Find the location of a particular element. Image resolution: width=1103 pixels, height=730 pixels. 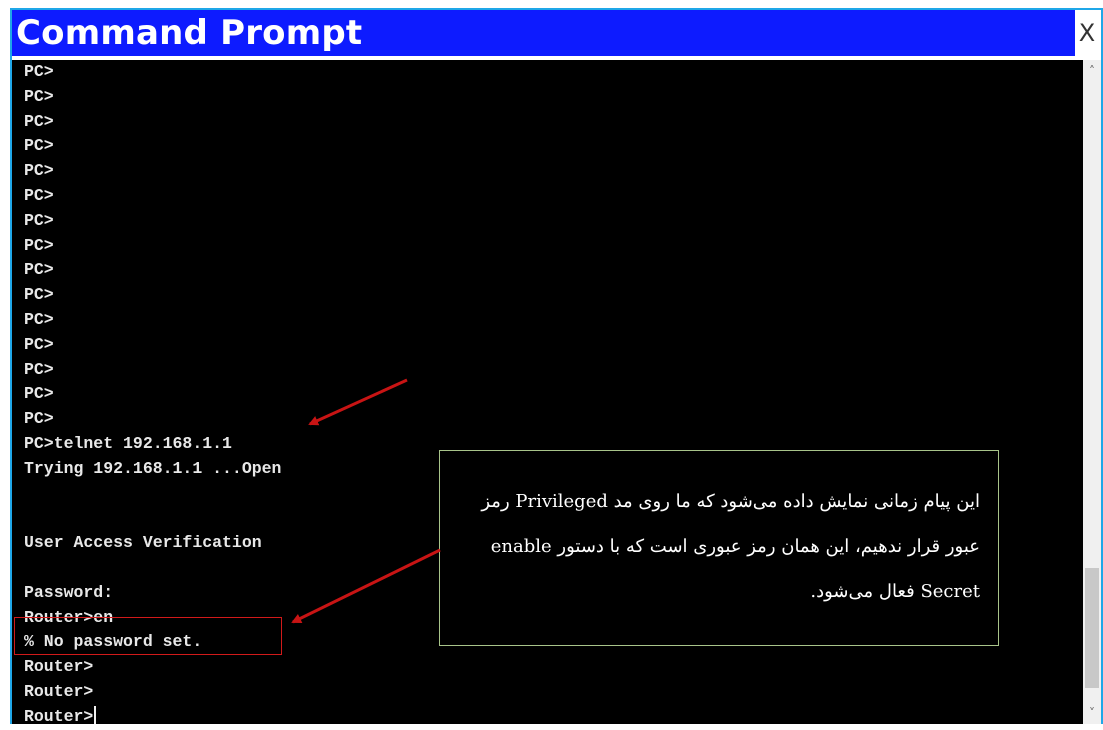

arrow-to-telnet is located at coordinates (358, 402).